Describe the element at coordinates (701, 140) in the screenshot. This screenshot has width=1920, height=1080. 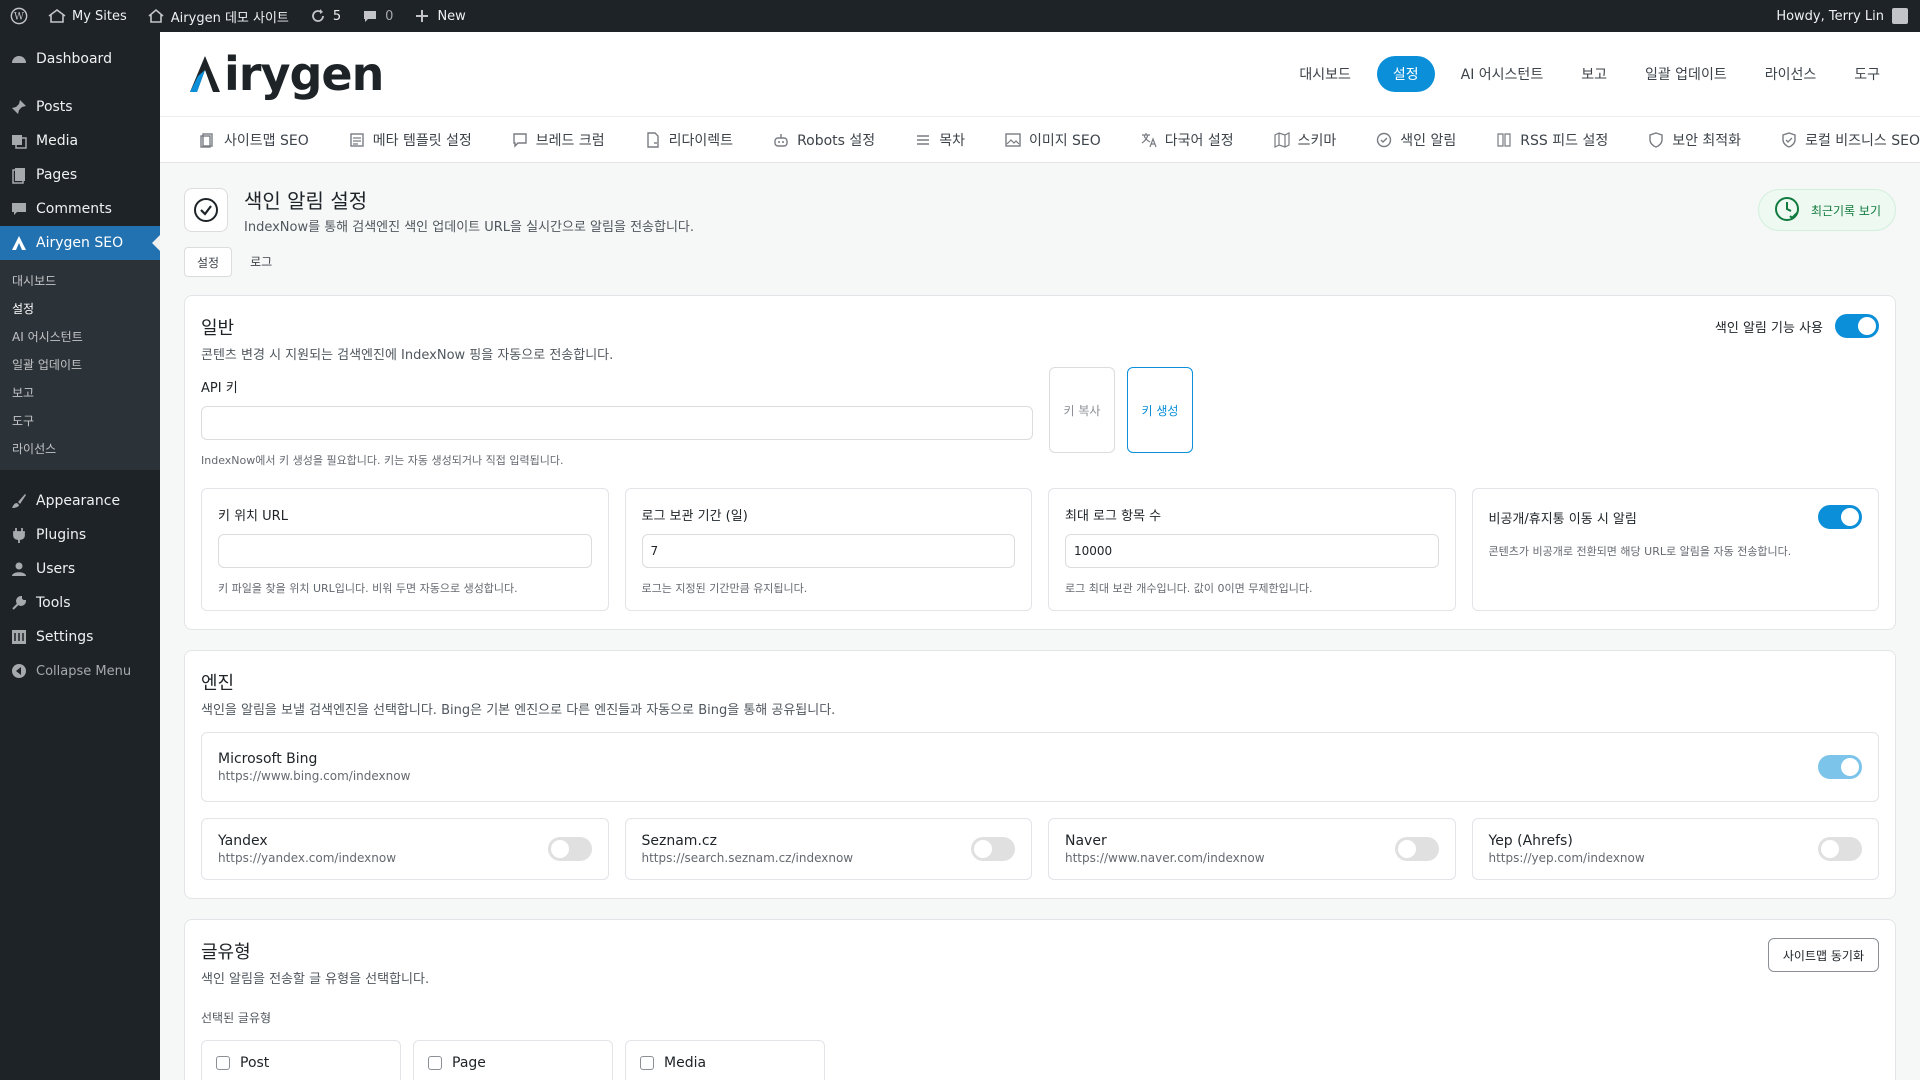
I see `subnav-redirect-label: 리다이렉트` at that location.